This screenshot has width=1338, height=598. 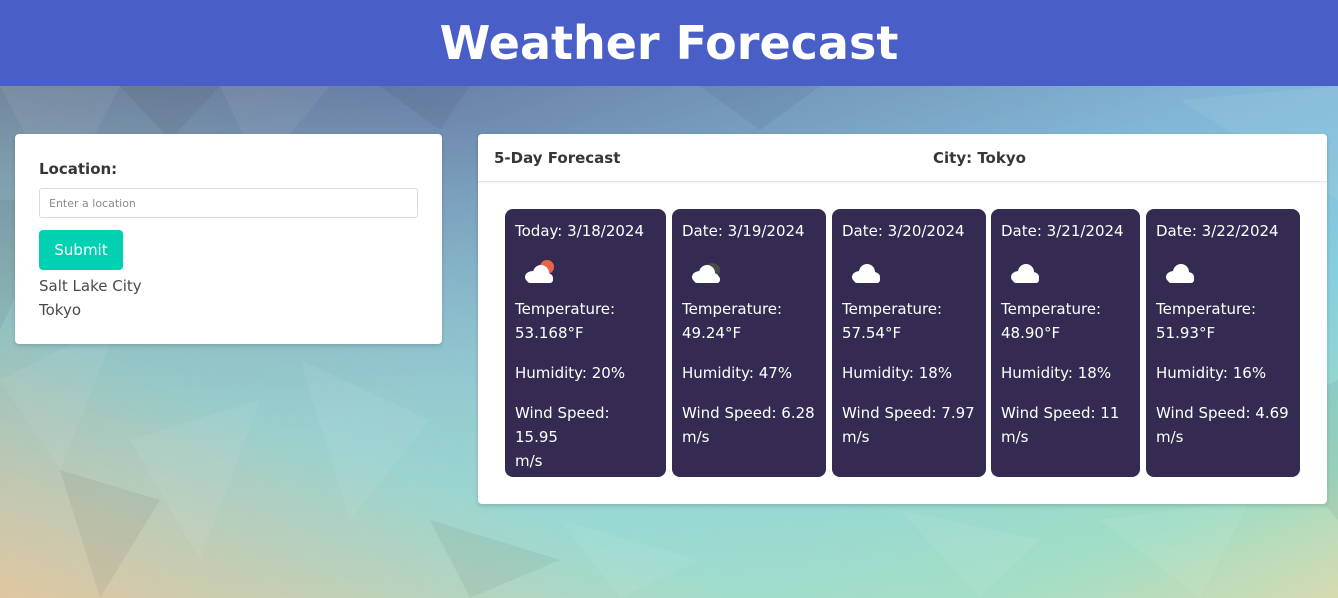 I want to click on temperature-value: 51.93°F, so click(x=1186, y=333).